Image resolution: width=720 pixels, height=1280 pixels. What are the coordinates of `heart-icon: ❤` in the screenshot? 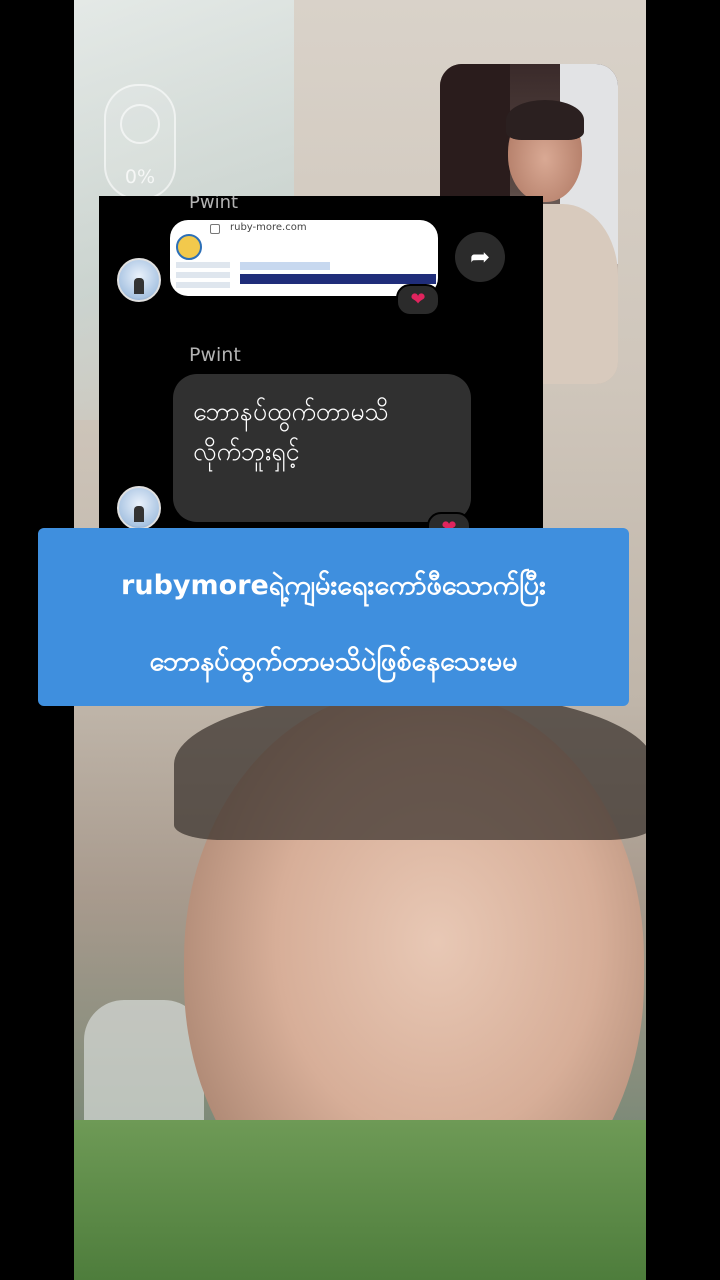 It's located at (418, 300).